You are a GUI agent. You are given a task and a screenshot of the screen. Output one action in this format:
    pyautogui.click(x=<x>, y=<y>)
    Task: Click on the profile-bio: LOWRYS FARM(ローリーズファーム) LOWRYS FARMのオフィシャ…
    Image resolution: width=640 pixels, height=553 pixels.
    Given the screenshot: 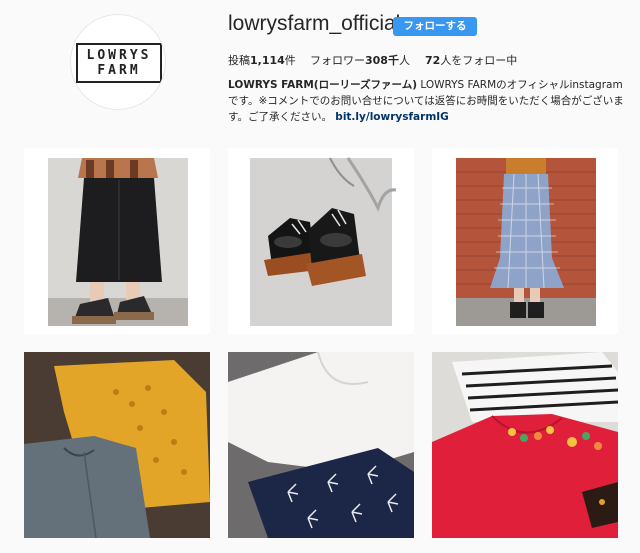 What is the action you would take?
    pyautogui.click(x=428, y=101)
    